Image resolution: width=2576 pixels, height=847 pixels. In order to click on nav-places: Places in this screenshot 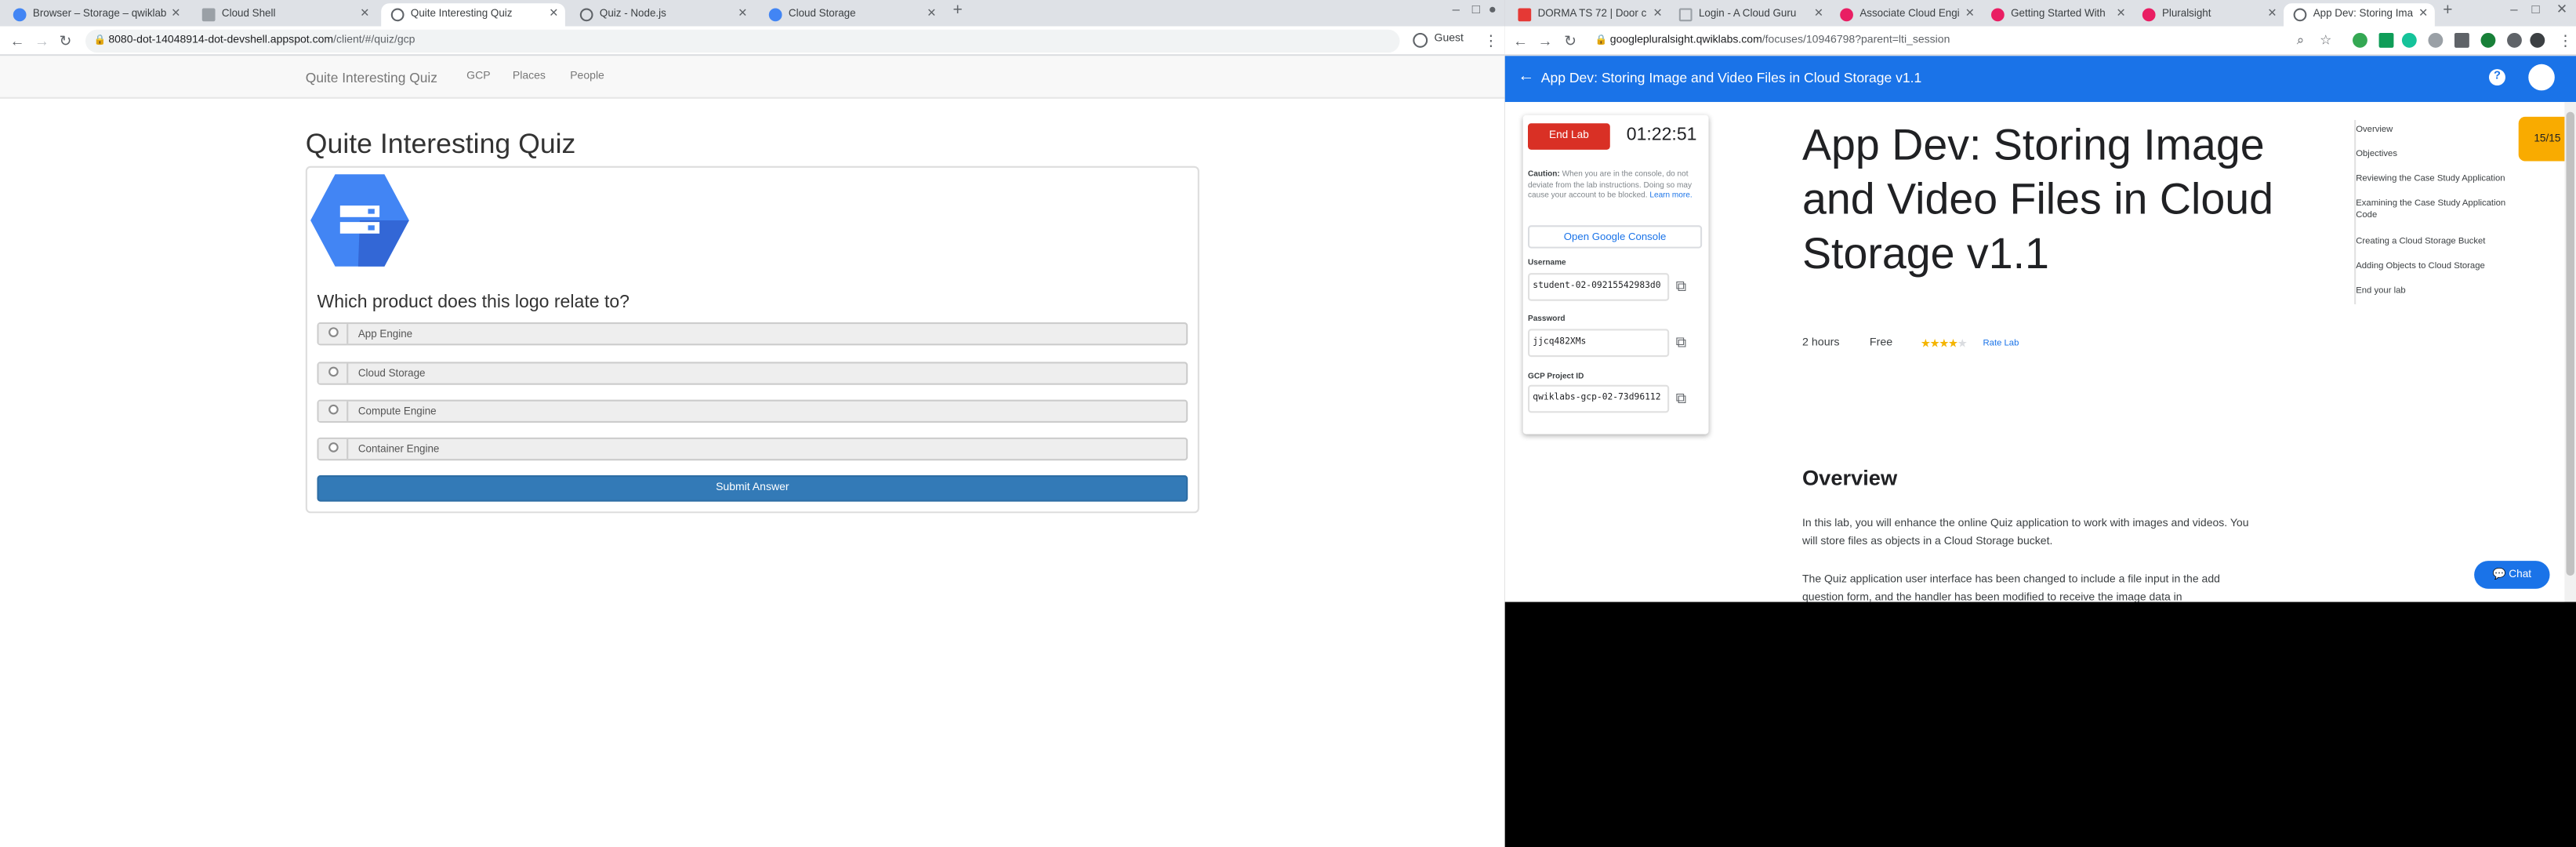, I will do `click(529, 76)`.